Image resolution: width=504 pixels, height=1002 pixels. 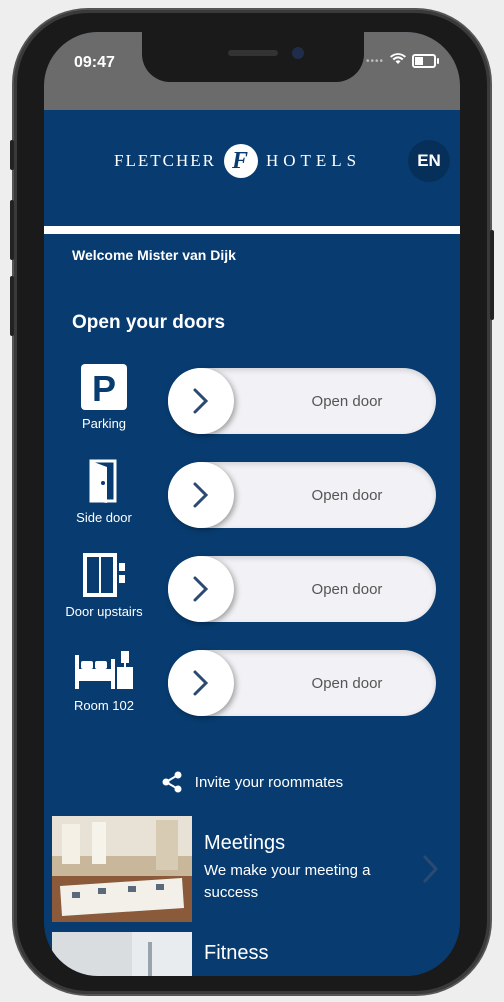 What do you see at coordinates (252, 255) in the screenshot?
I see `welcome-banner: Welcome Mister van Dijk` at bounding box center [252, 255].